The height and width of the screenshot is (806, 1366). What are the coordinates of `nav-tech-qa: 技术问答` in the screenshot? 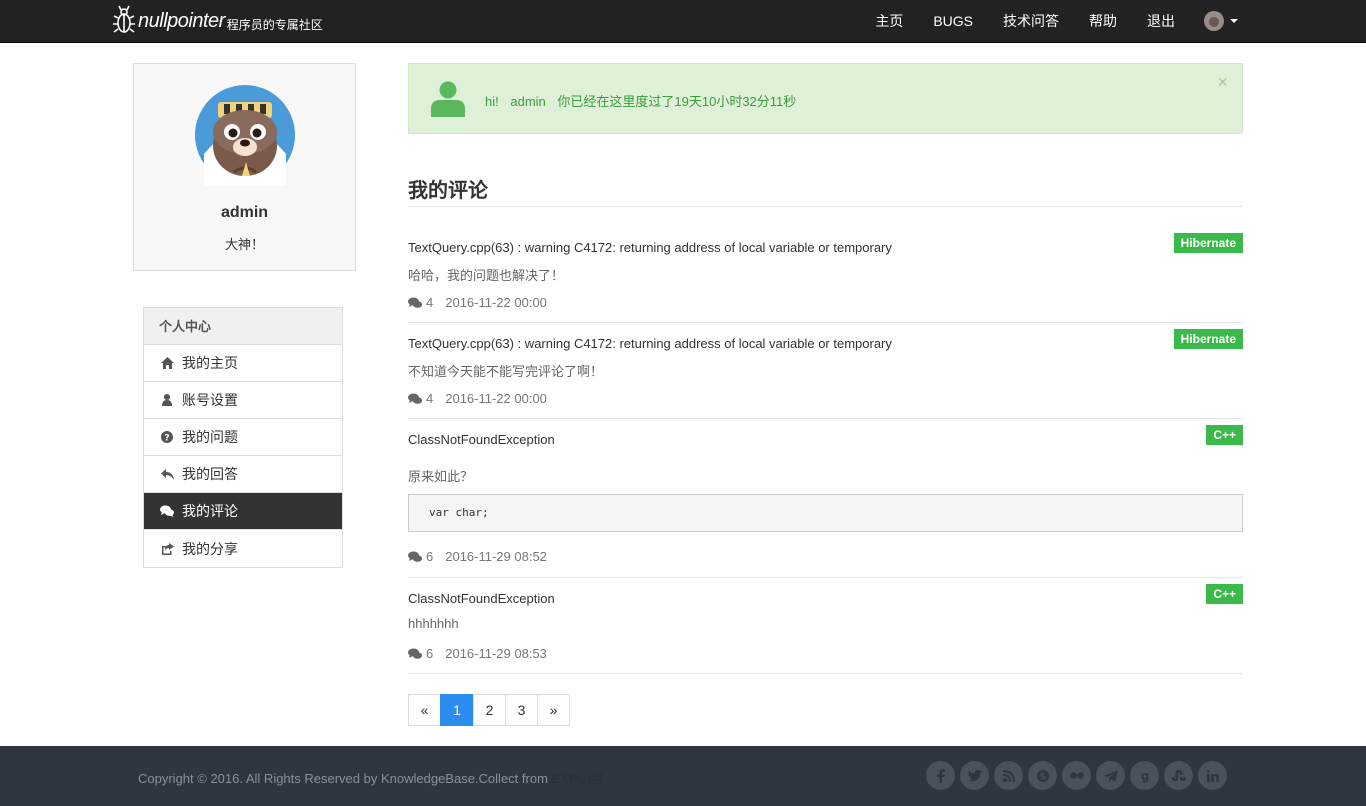 It's located at (1031, 21).